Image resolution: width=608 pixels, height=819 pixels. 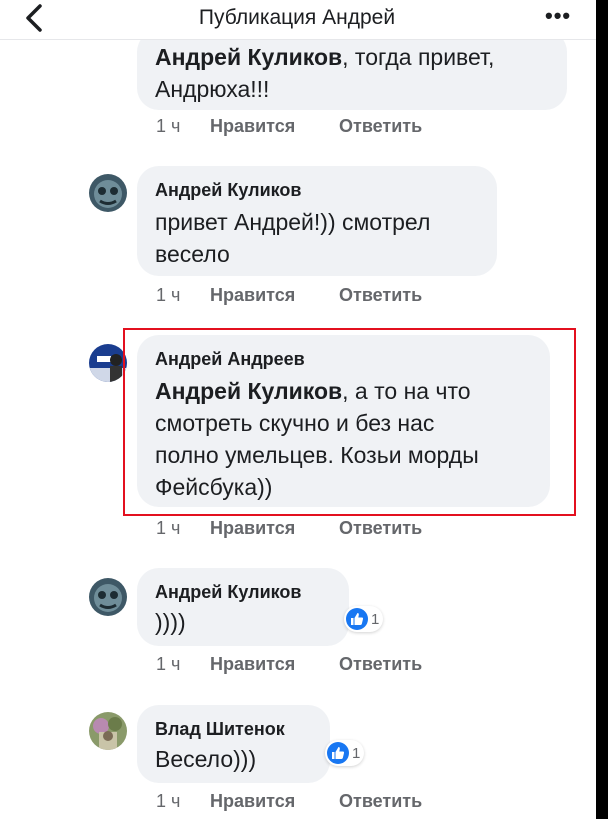 What do you see at coordinates (233, 729) in the screenshot?
I see `comment-author: Влад Шитенок` at bounding box center [233, 729].